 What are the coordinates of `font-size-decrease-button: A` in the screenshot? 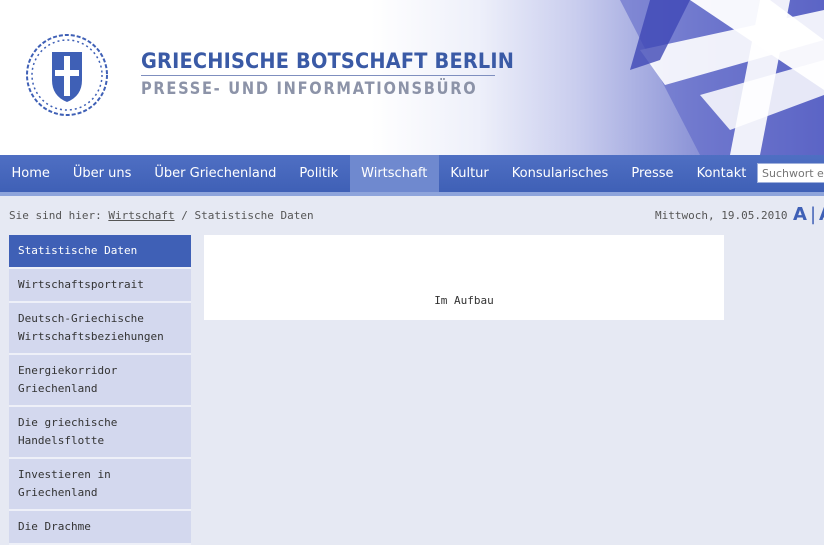 It's located at (821, 214).